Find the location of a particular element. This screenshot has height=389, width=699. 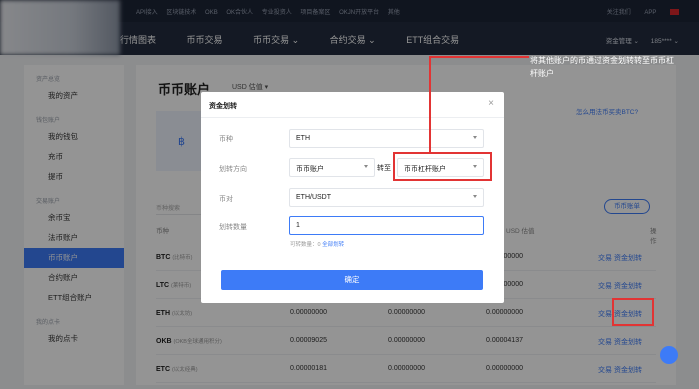

highlight-to-account is located at coordinates (442, 166).